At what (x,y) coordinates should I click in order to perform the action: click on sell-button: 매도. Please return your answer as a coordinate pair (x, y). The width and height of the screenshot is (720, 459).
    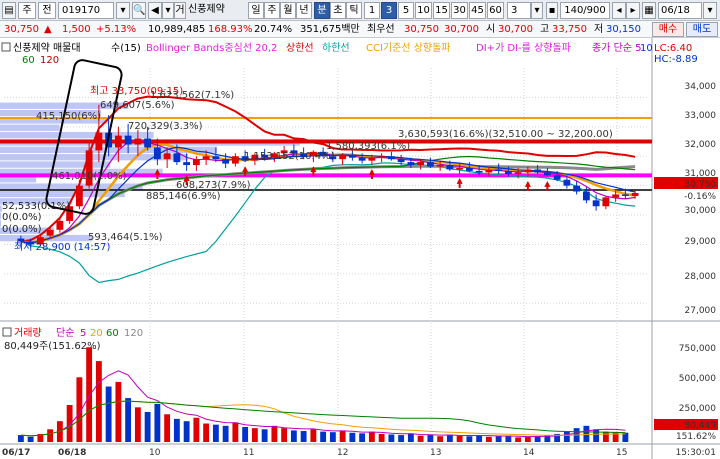
    Looking at the image, I should click on (702, 29).